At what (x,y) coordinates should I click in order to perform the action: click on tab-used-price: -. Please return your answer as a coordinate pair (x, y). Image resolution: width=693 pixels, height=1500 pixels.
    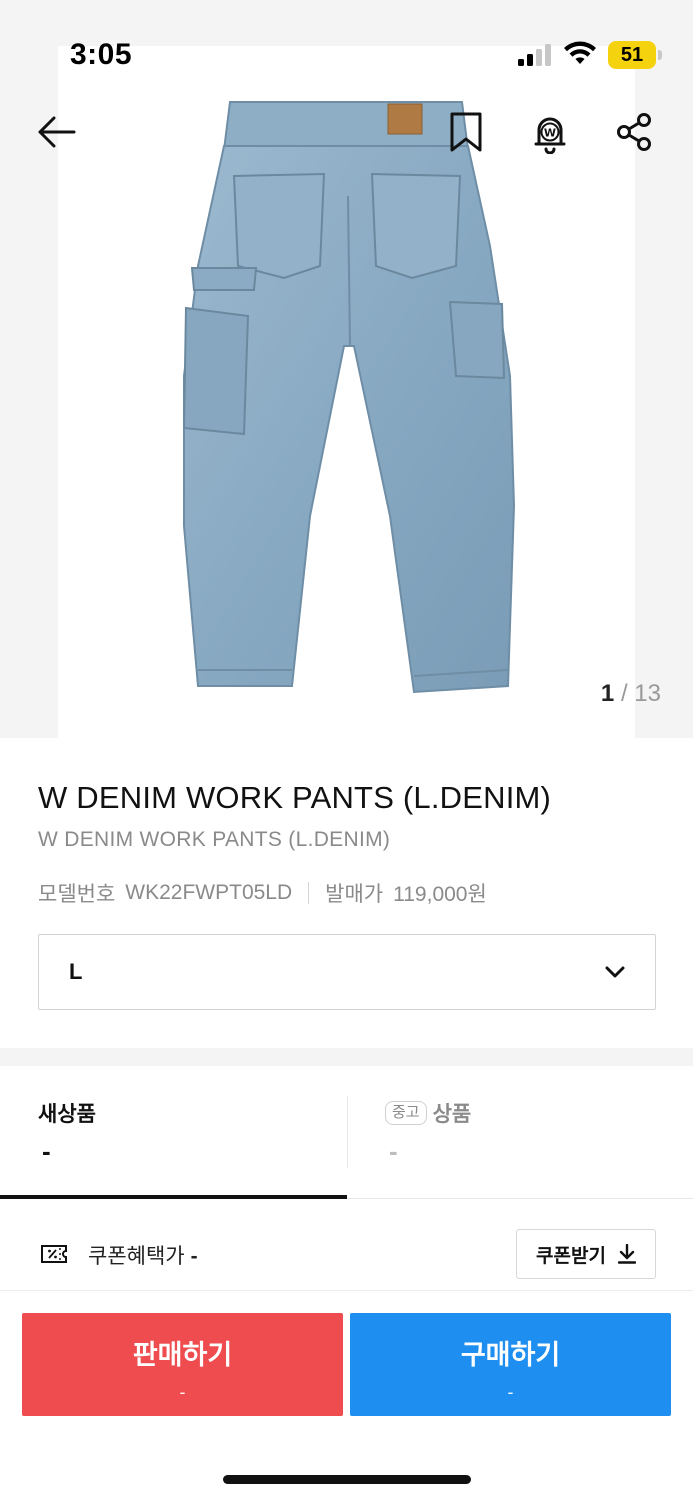
    Looking at the image, I should click on (393, 1151).